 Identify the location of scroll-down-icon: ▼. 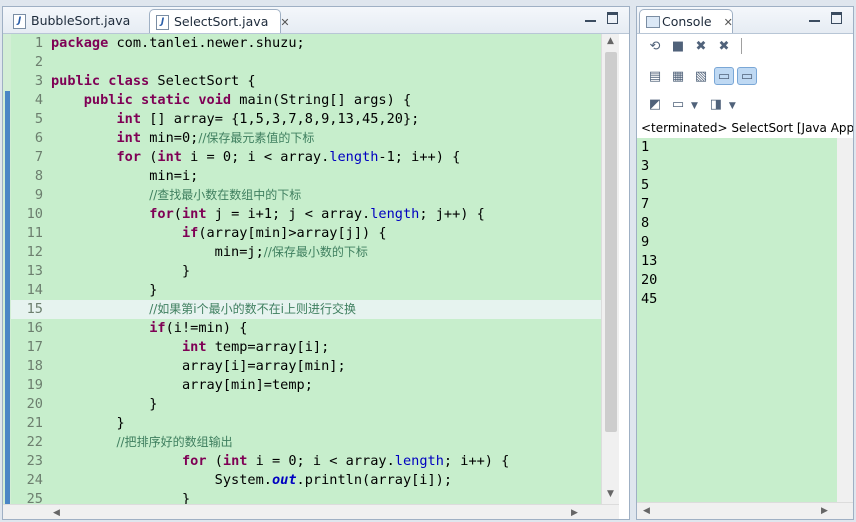
(610, 494).